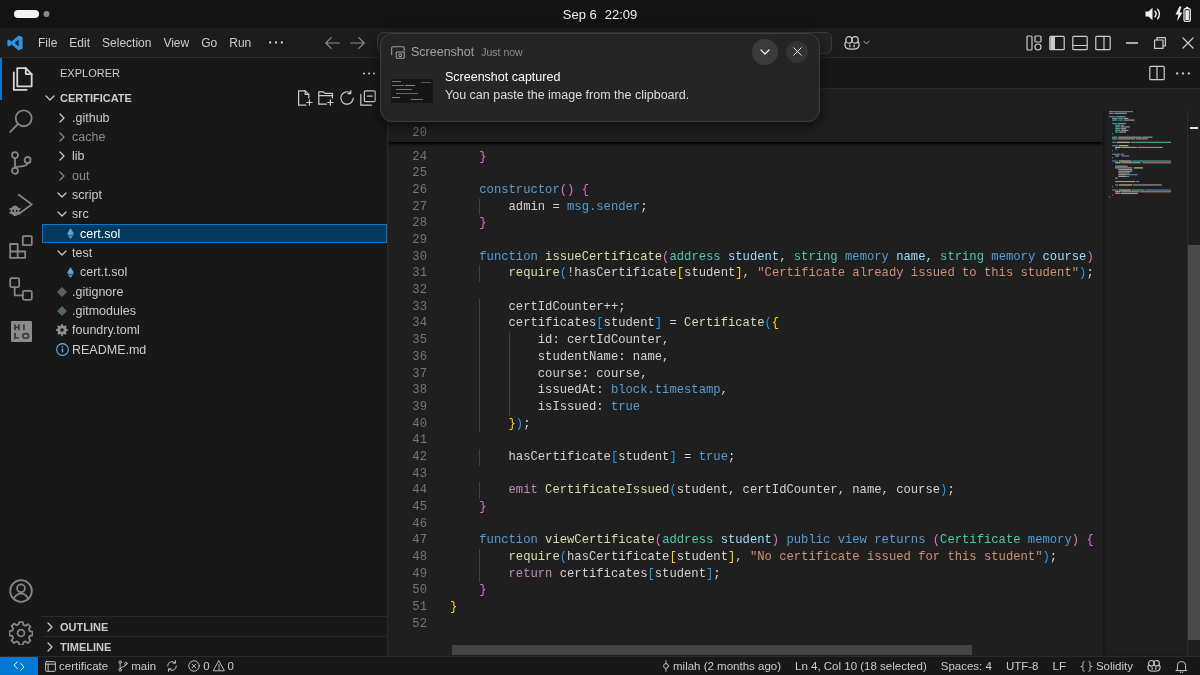  I want to click on tree-entry: README.md, so click(214, 350).